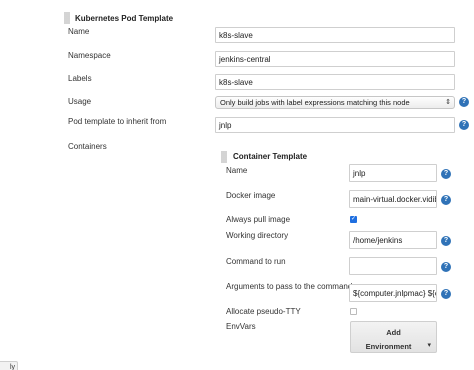 This screenshot has width=474, height=370. Describe the element at coordinates (335, 59) in the screenshot. I see `namespace-input: jenkins-central` at that location.